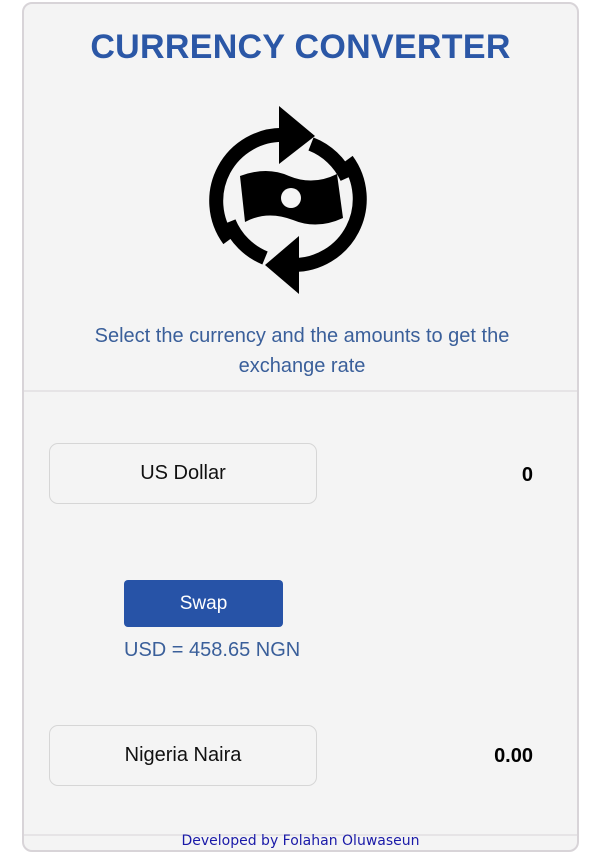  Describe the element at coordinates (300, 391) in the screenshot. I see `section-divider` at that location.